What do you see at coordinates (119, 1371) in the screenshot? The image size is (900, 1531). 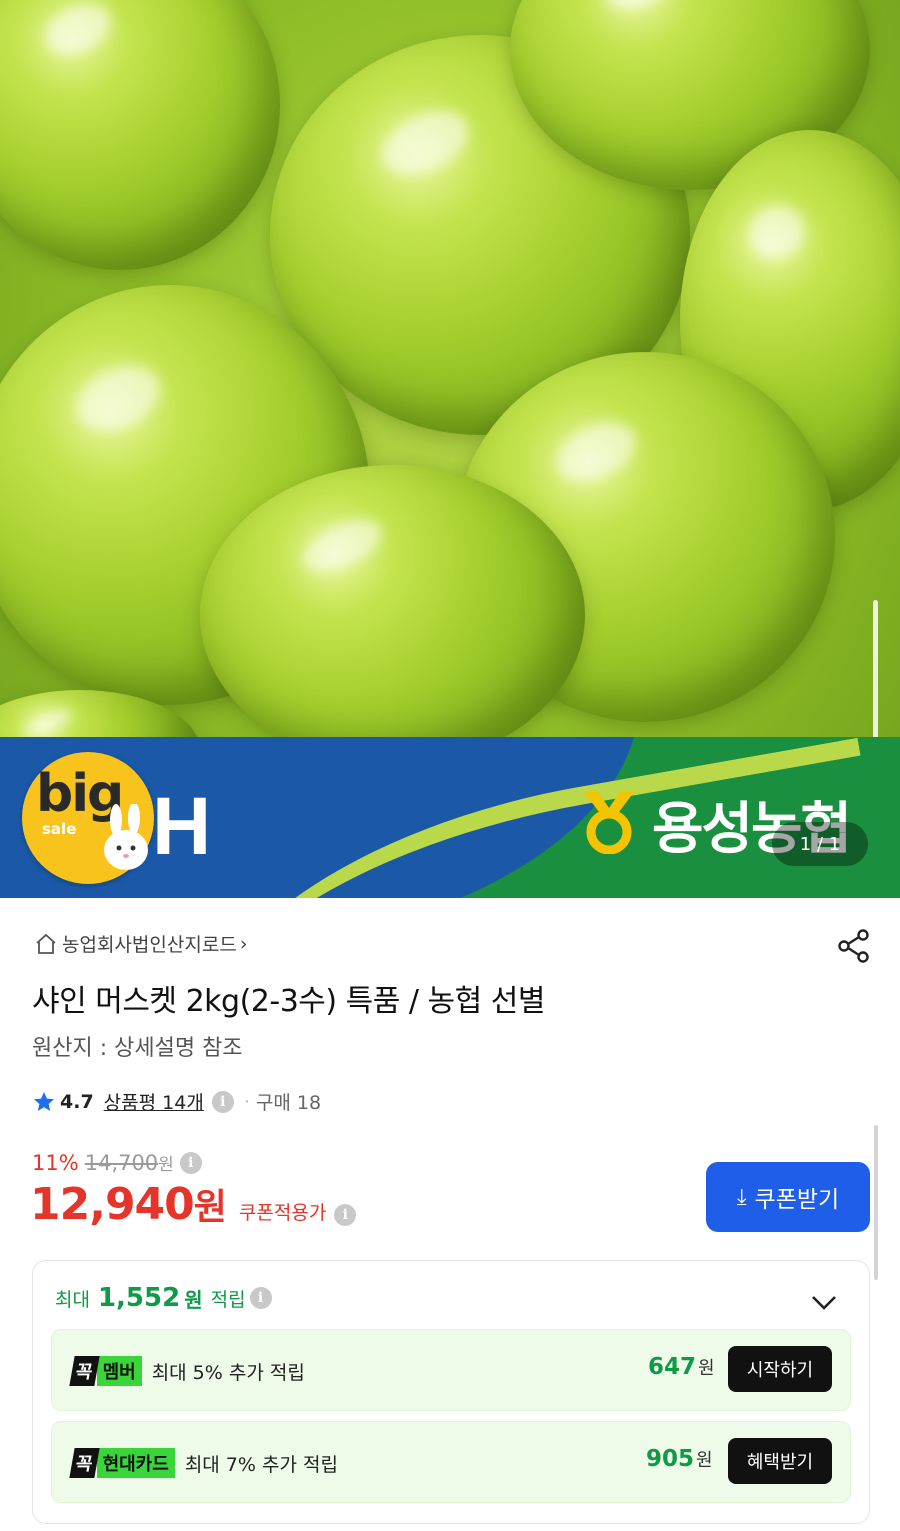 I see `kkok-name: 멤버` at bounding box center [119, 1371].